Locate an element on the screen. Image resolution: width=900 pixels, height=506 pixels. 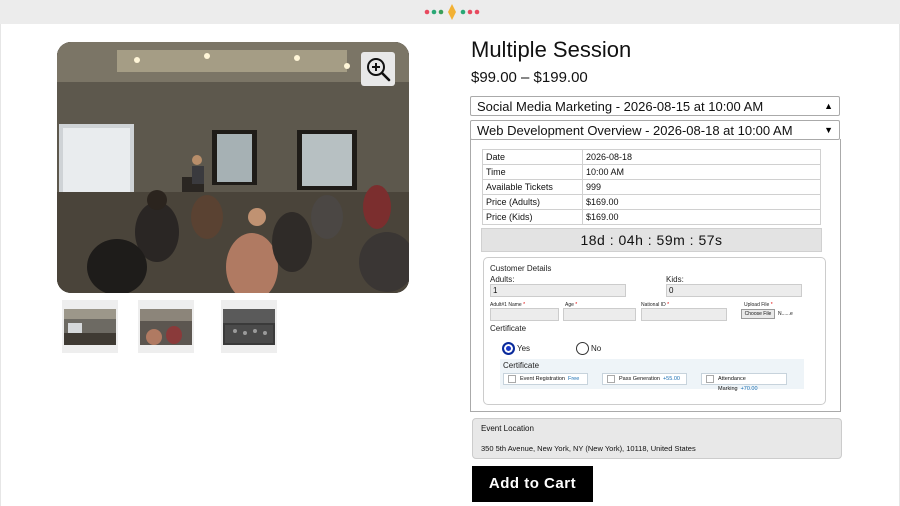
kids-label: Kids: is located at coordinates (675, 279).